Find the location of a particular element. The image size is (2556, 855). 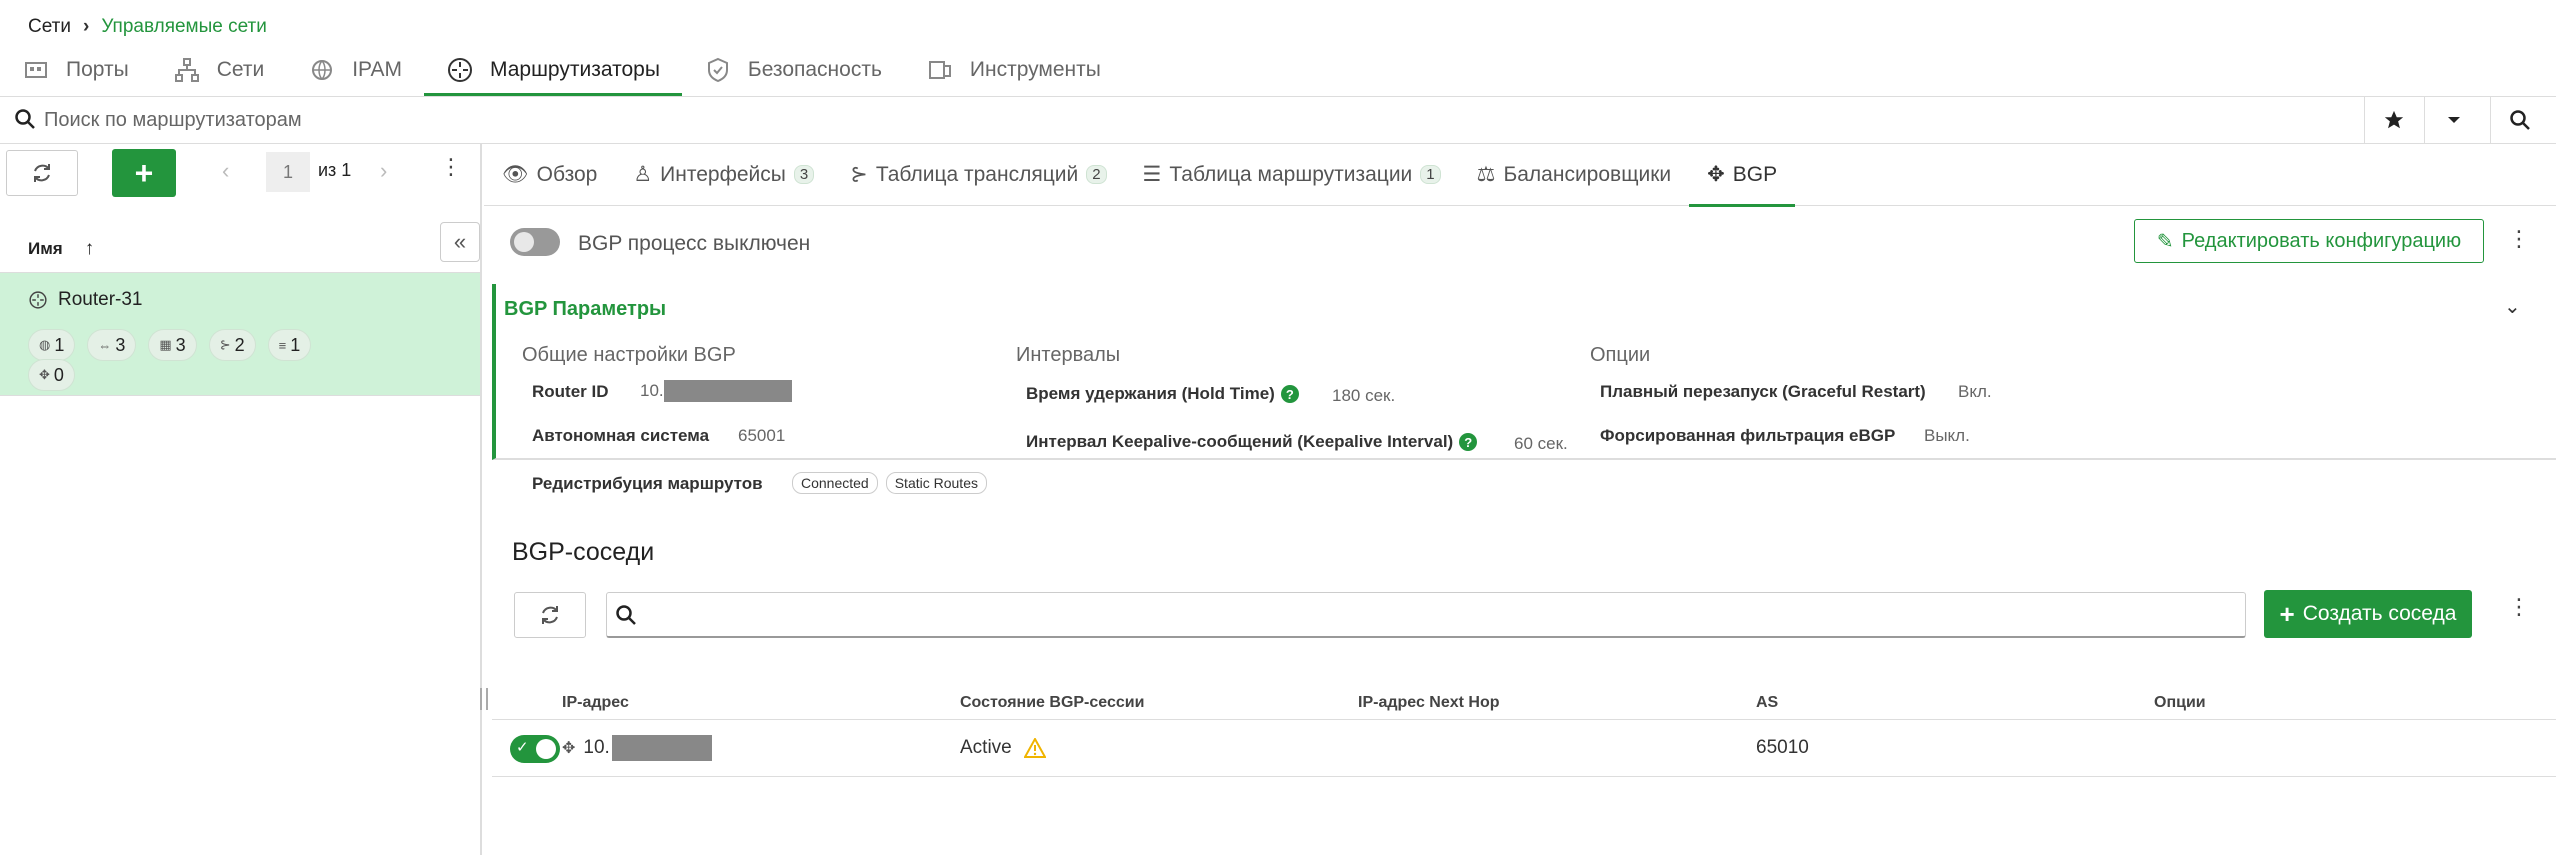

search-input: Поиск по маршрутизаторам is located at coordinates (173, 120).